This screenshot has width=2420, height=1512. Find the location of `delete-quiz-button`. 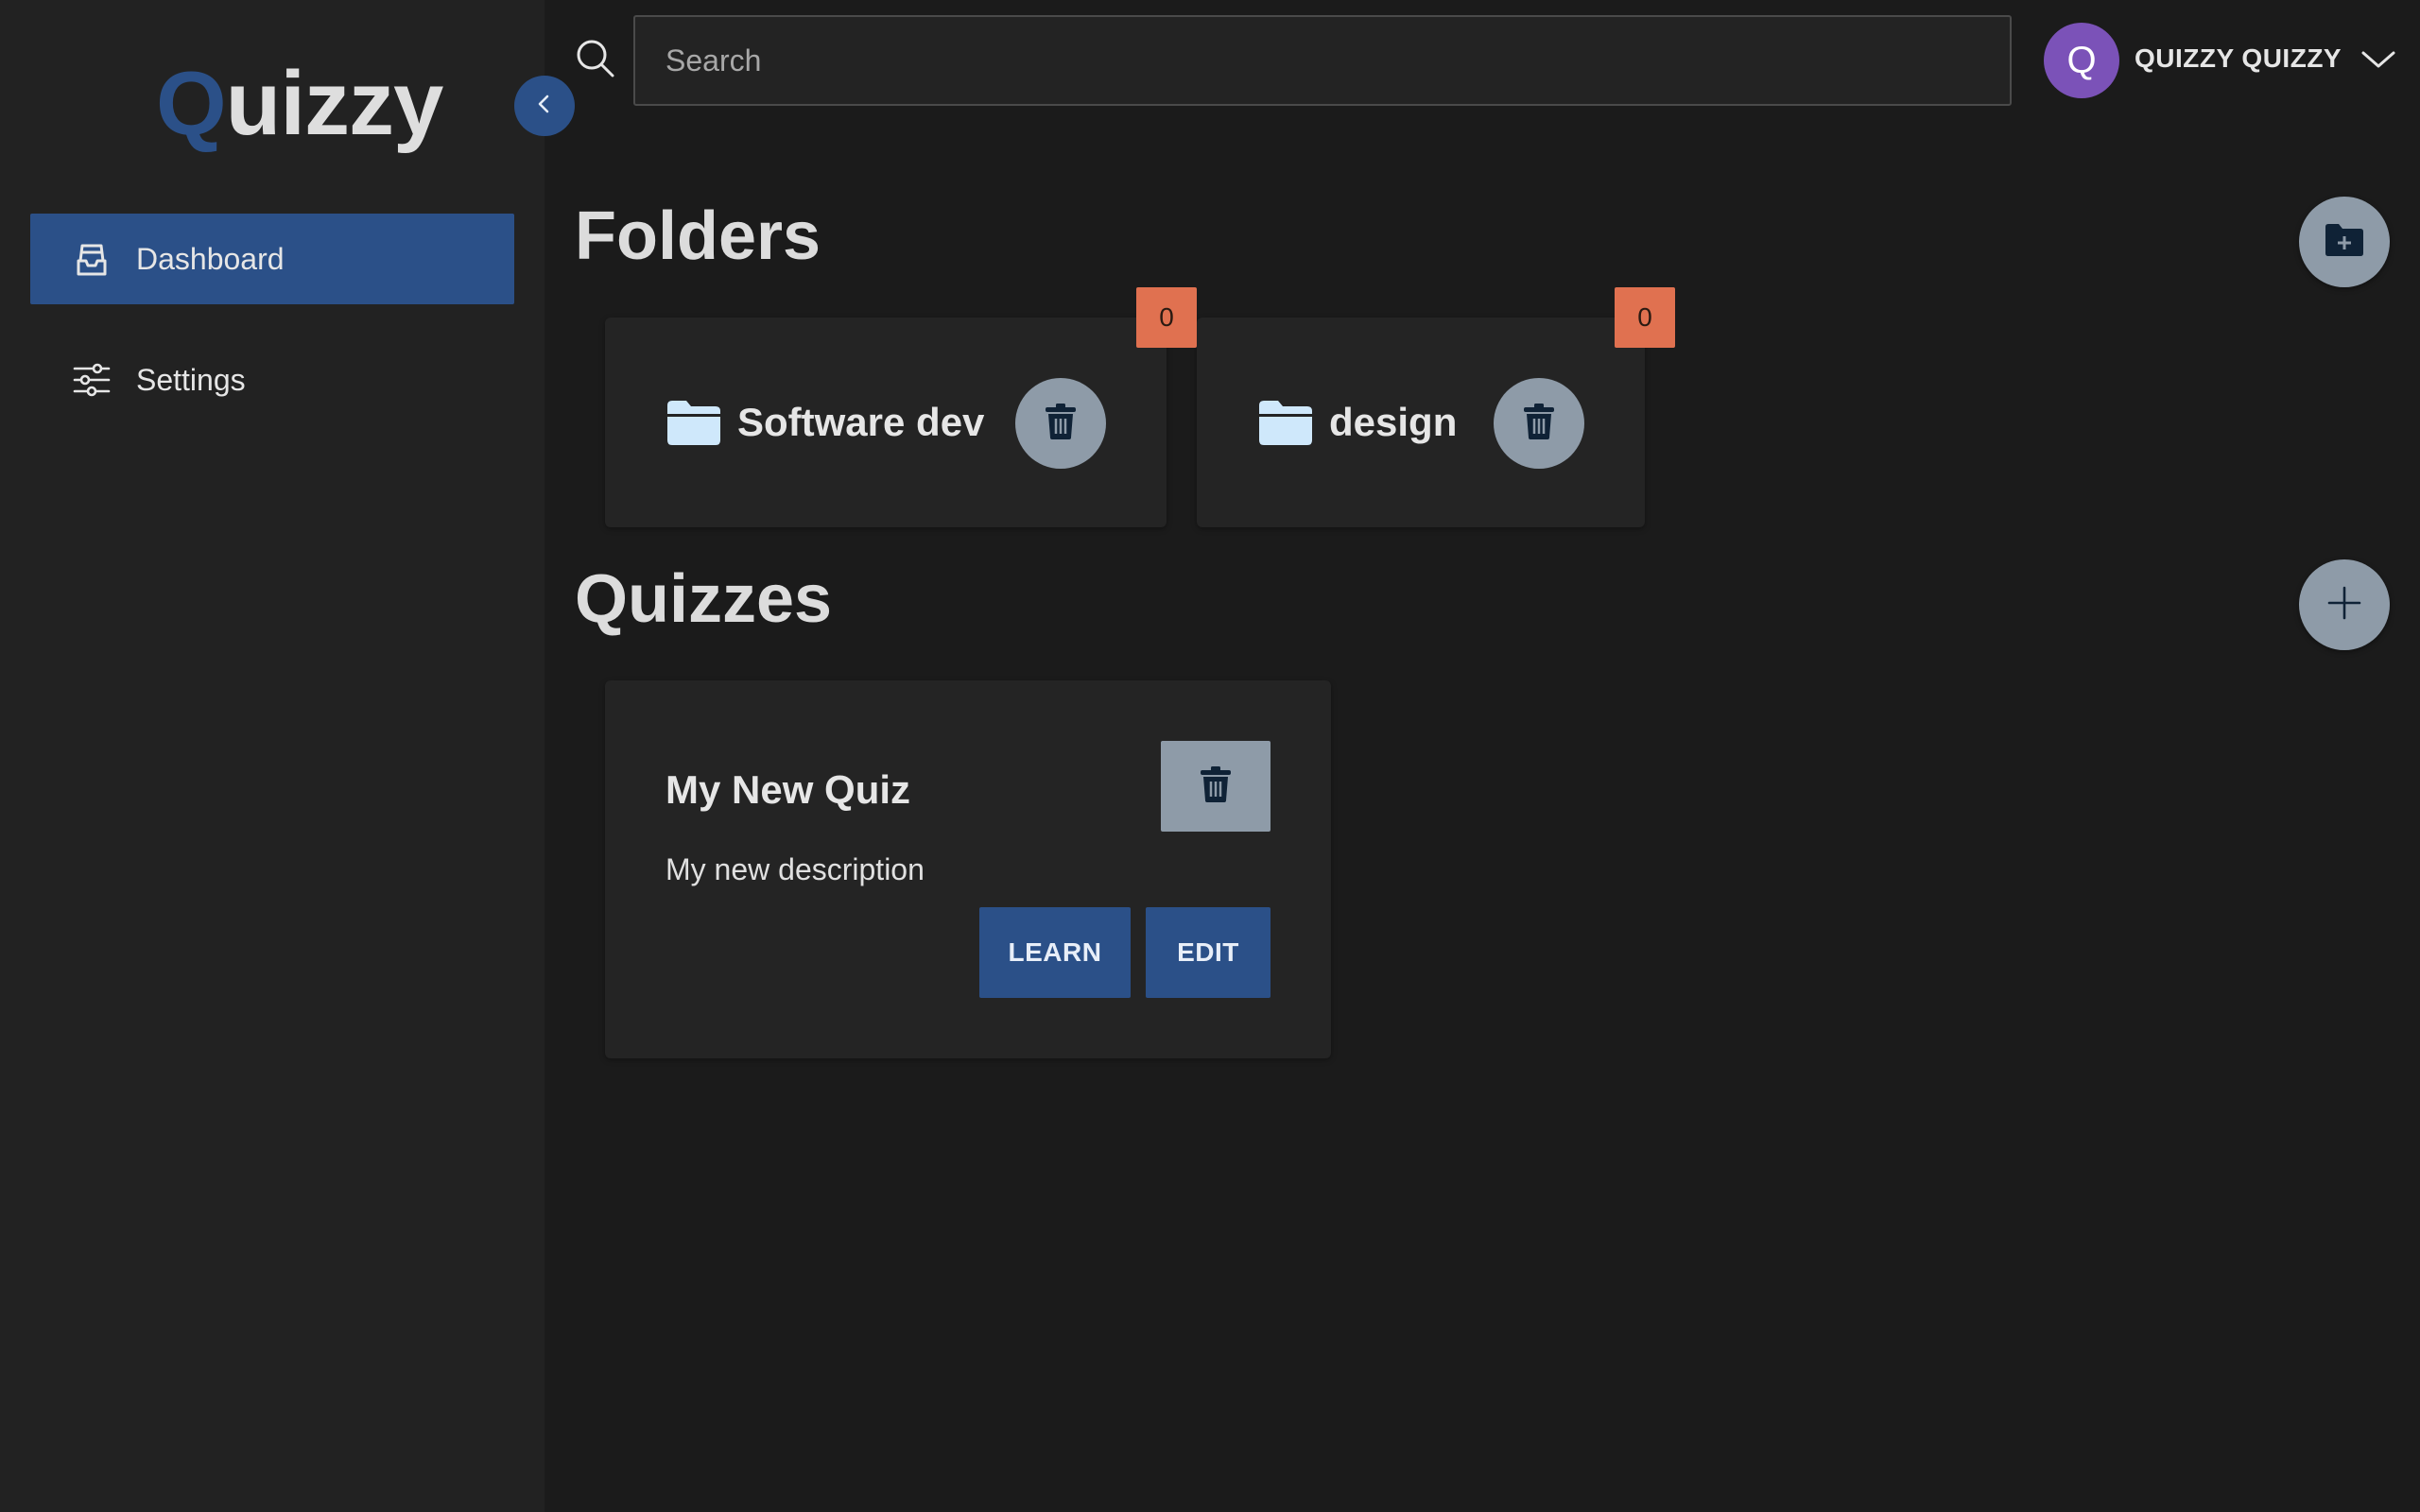

delete-quiz-button is located at coordinates (1215, 786).